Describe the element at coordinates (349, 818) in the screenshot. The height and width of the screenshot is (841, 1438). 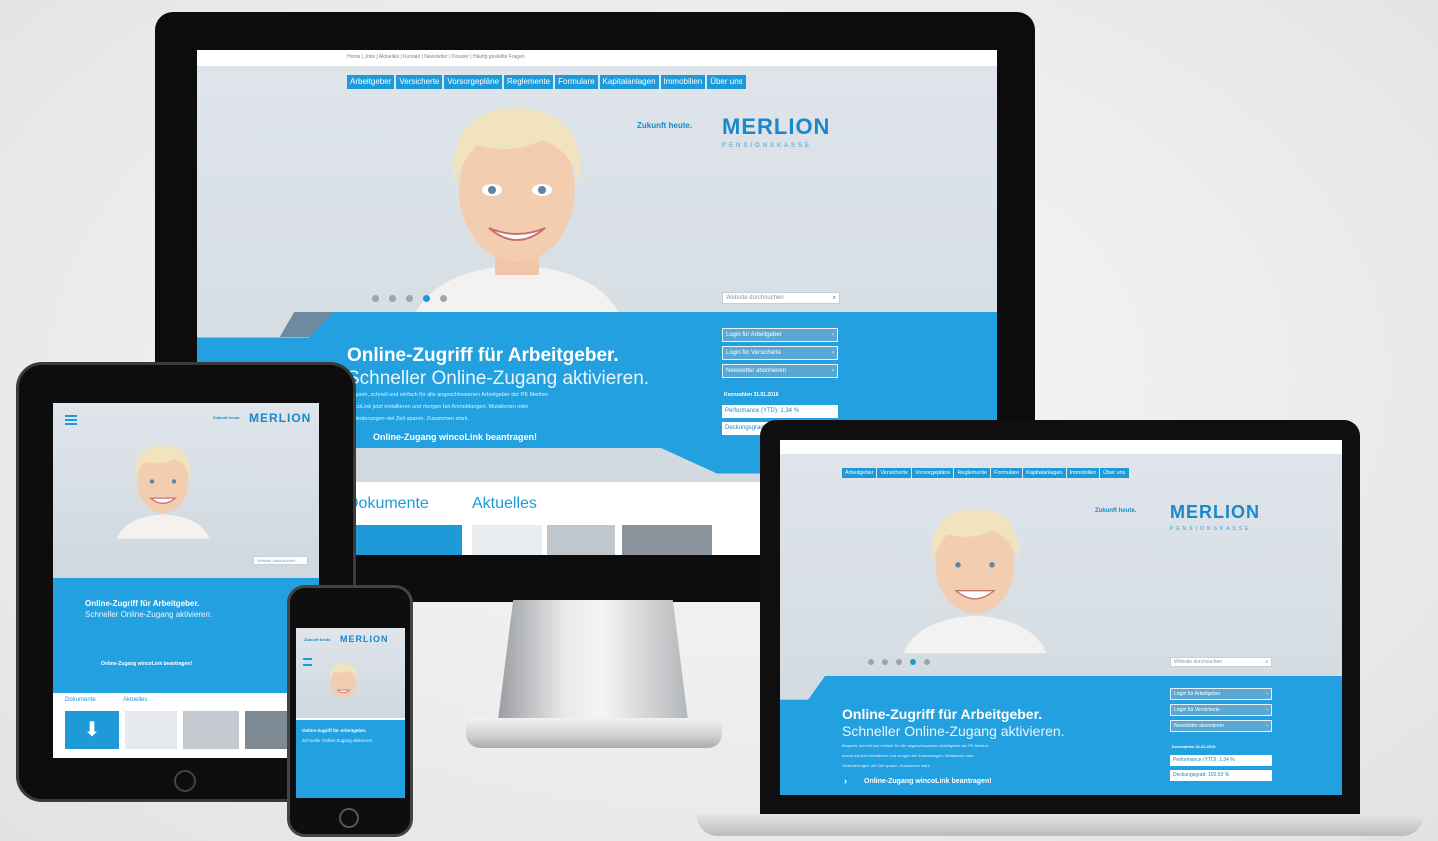
I see `phone-home-button` at that location.